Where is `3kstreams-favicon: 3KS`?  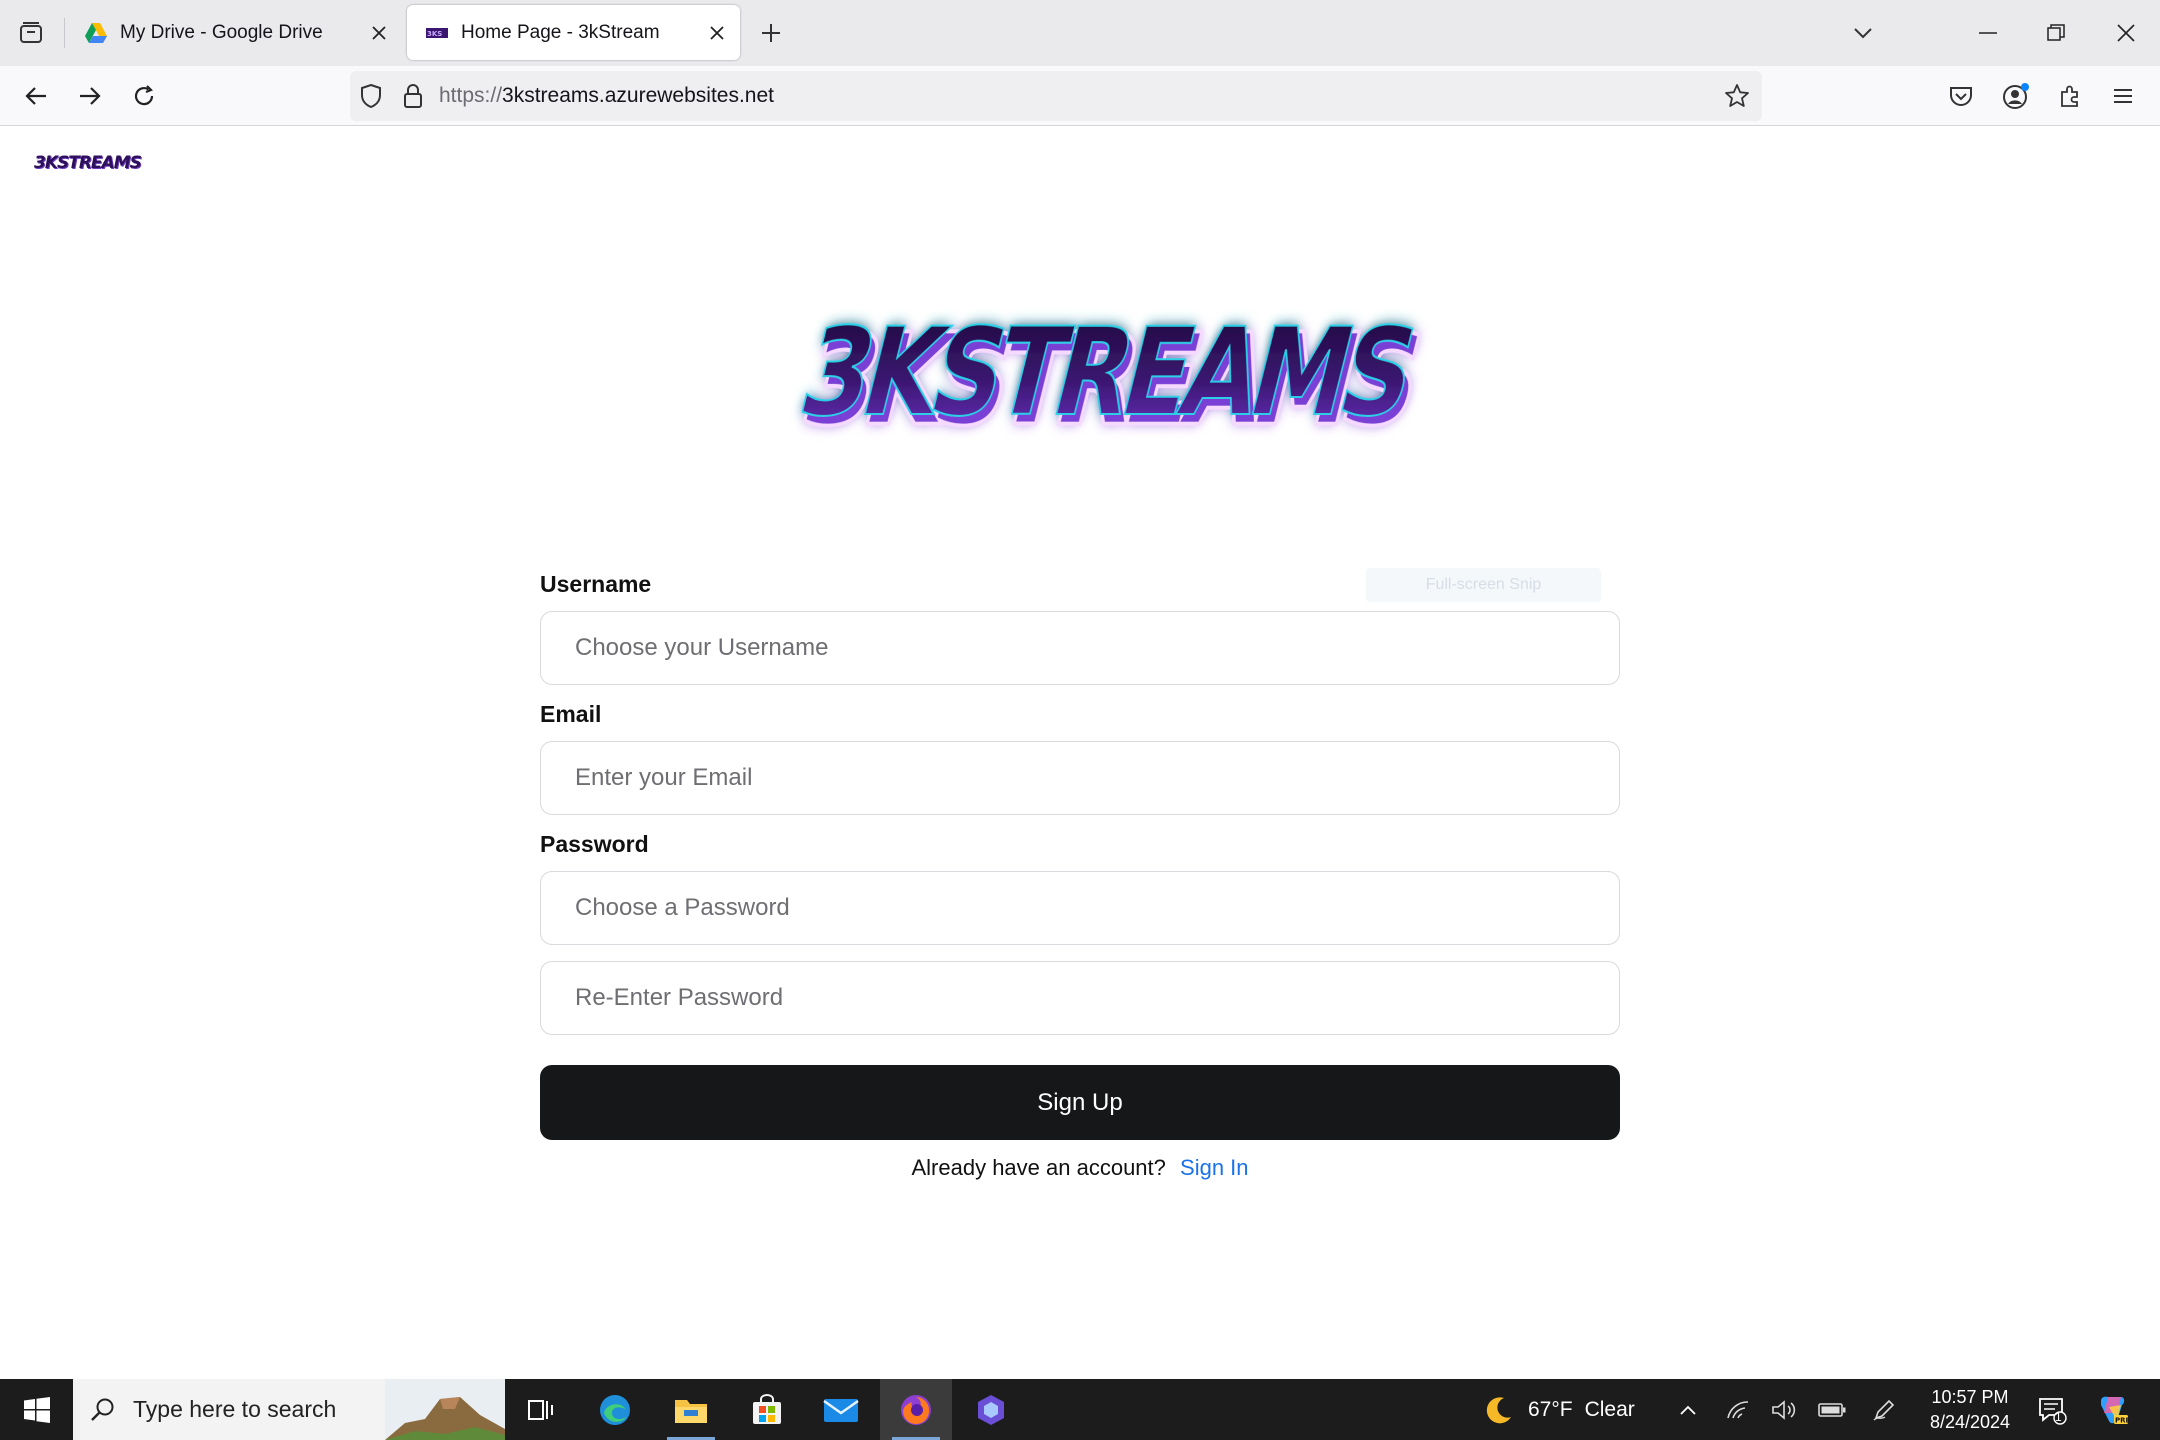
3kstreams-favicon: 3KS is located at coordinates (437, 33).